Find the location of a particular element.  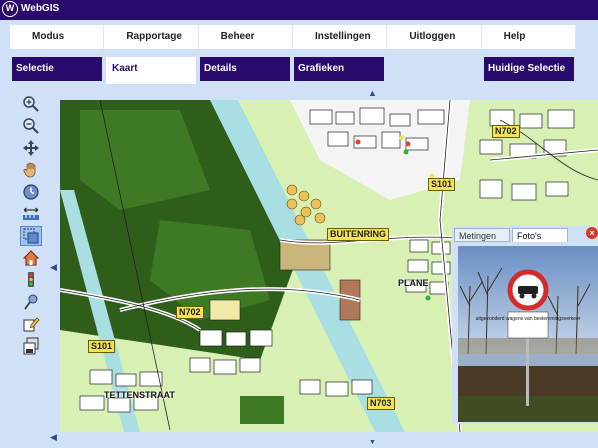

app-logo-icon: W is located at coordinates (10, 9).